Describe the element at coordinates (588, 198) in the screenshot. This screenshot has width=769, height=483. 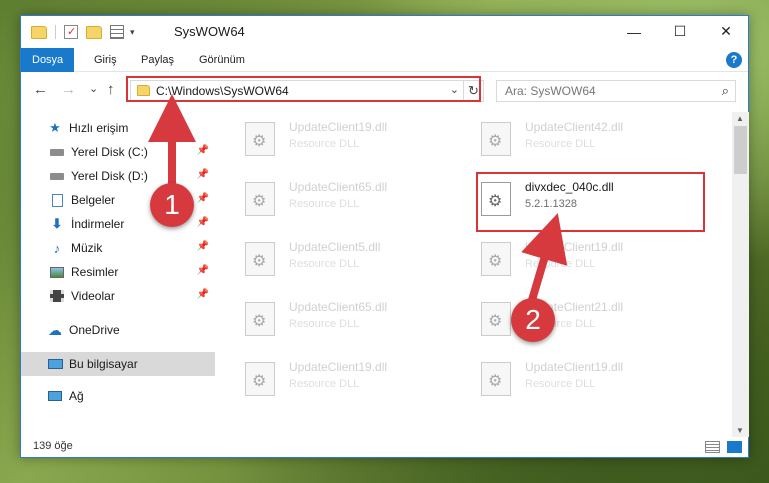
I see `file-item-divxdec: divxdec_040c.dll 5.2.1.1328` at that location.